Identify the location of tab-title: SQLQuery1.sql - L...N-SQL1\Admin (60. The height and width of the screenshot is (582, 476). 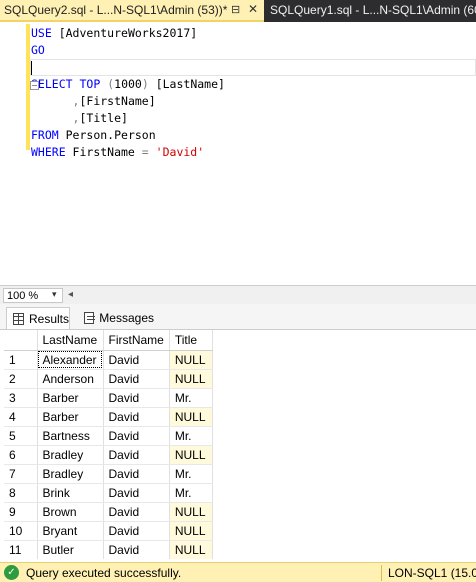
(373, 10).